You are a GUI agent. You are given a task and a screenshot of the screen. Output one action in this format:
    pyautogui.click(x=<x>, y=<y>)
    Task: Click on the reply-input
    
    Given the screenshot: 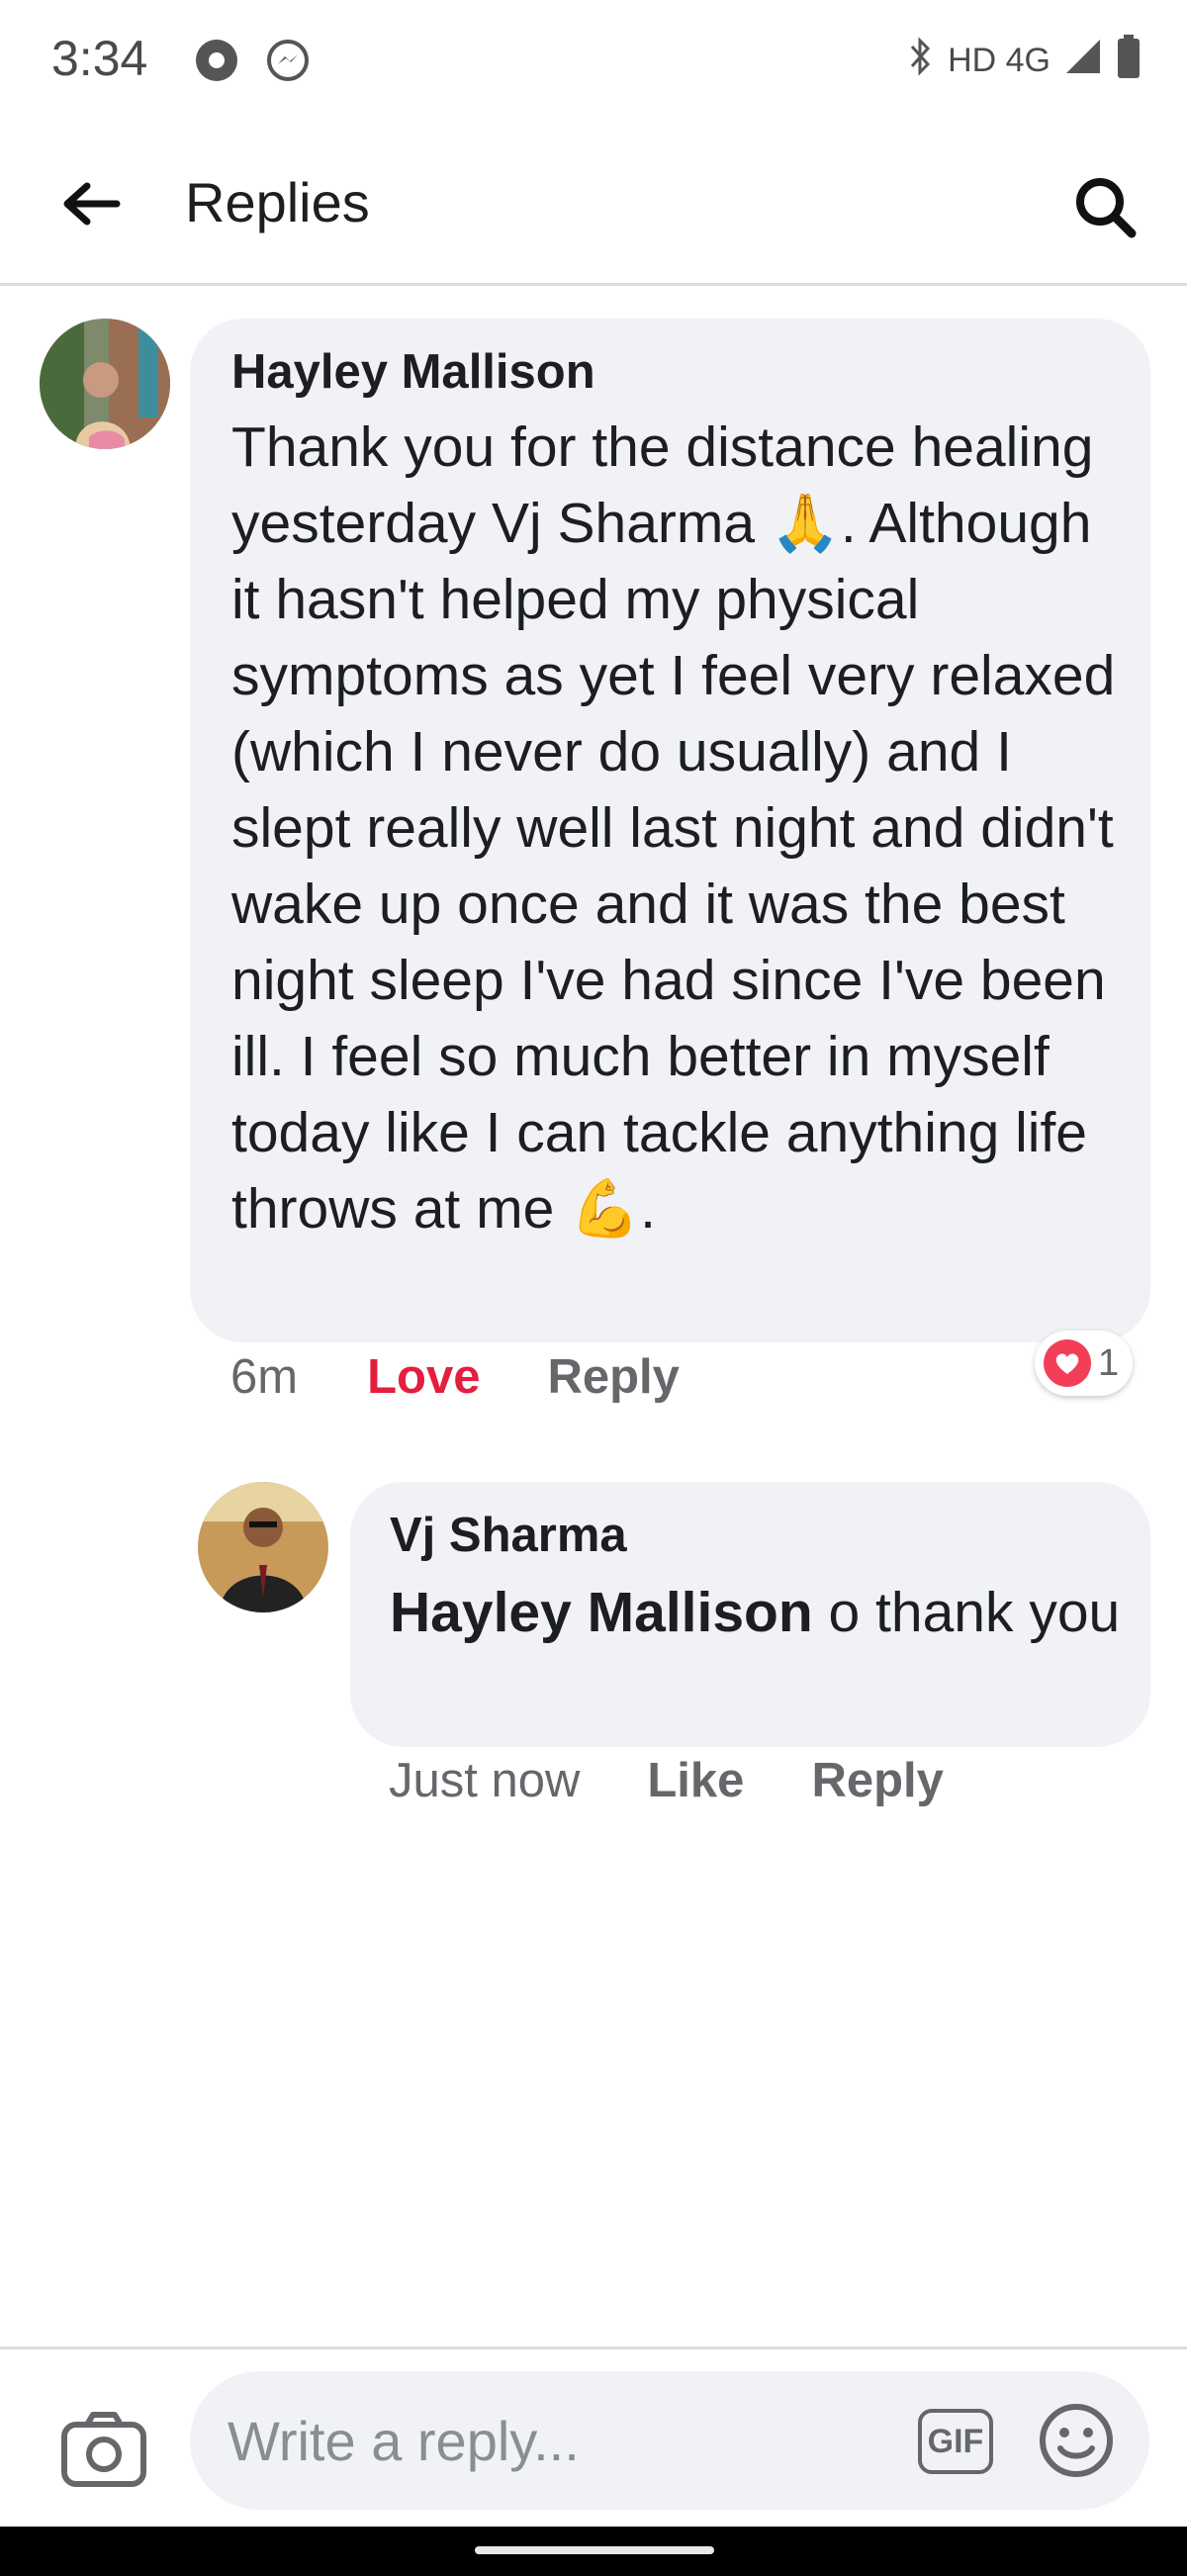 What is the action you would take?
    pyautogui.click(x=669, y=2440)
    